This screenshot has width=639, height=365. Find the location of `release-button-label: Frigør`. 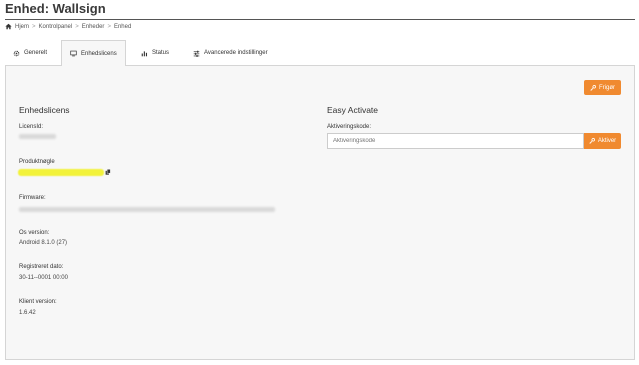

release-button-label: Frigør is located at coordinates (607, 87).